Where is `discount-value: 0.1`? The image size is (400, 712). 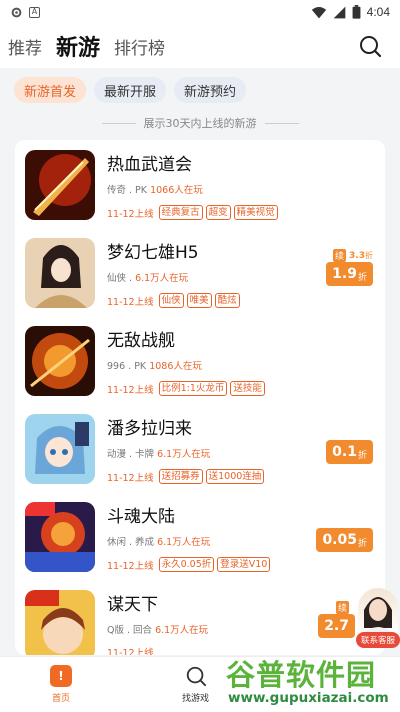 discount-value: 0.1 is located at coordinates (344, 452).